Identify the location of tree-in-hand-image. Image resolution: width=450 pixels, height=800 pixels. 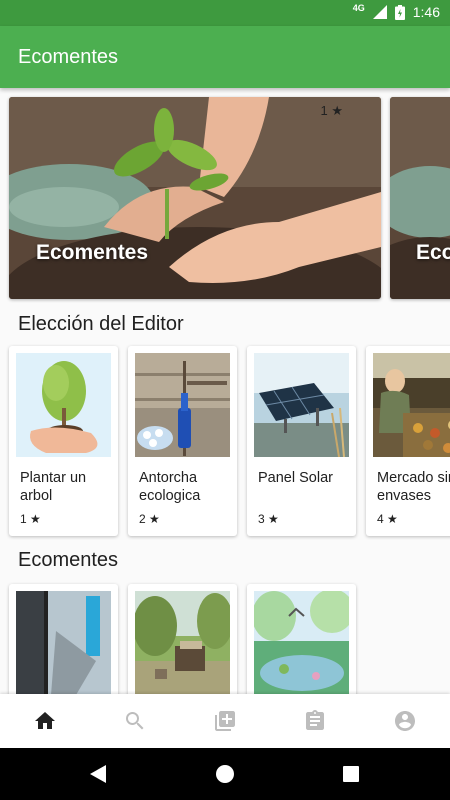
(63, 405).